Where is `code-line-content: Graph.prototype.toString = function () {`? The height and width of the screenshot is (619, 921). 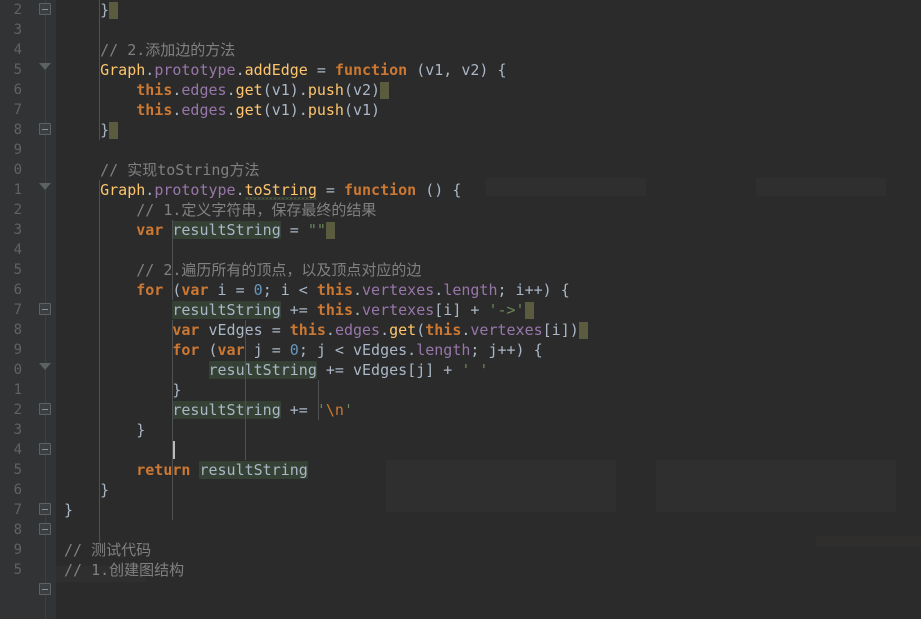
code-line-content: Graph.prototype.toString = function () { is located at coordinates (281, 190).